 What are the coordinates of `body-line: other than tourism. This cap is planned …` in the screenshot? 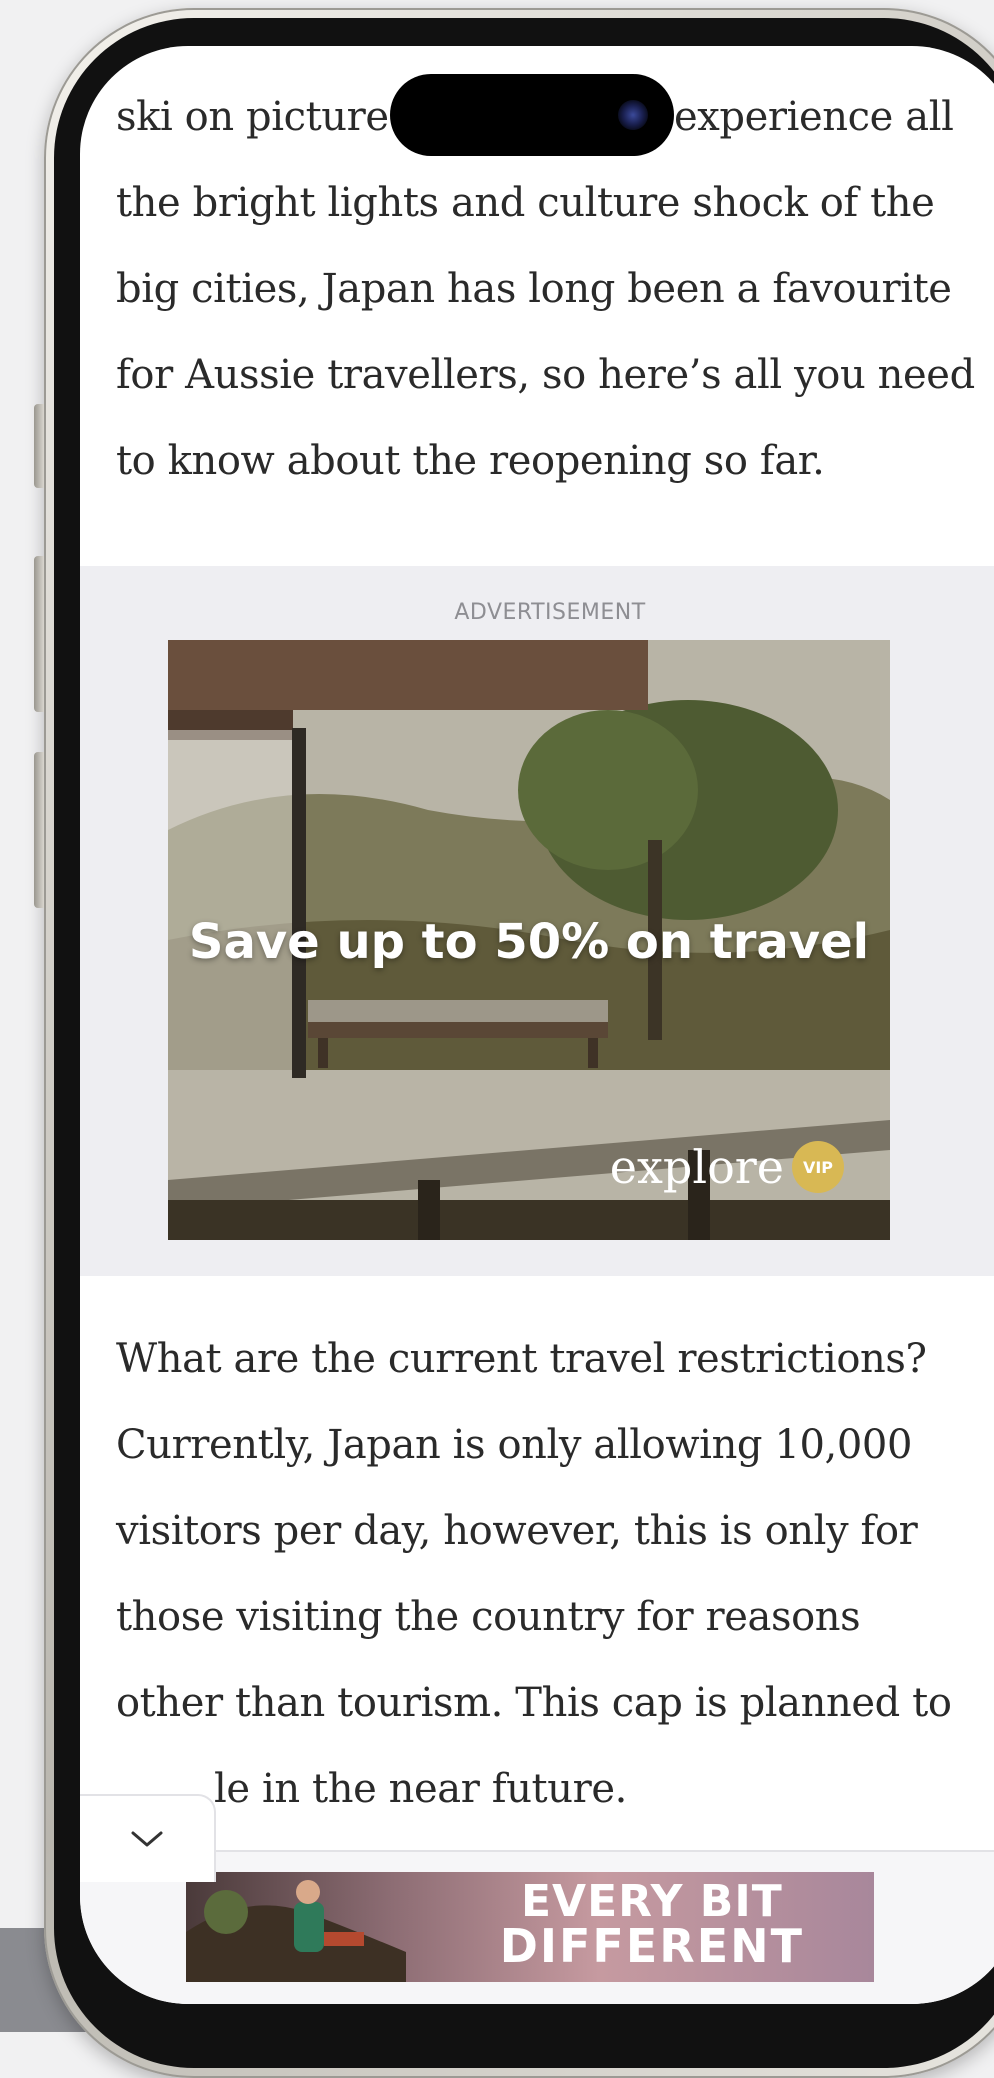 It's located at (534, 1703).